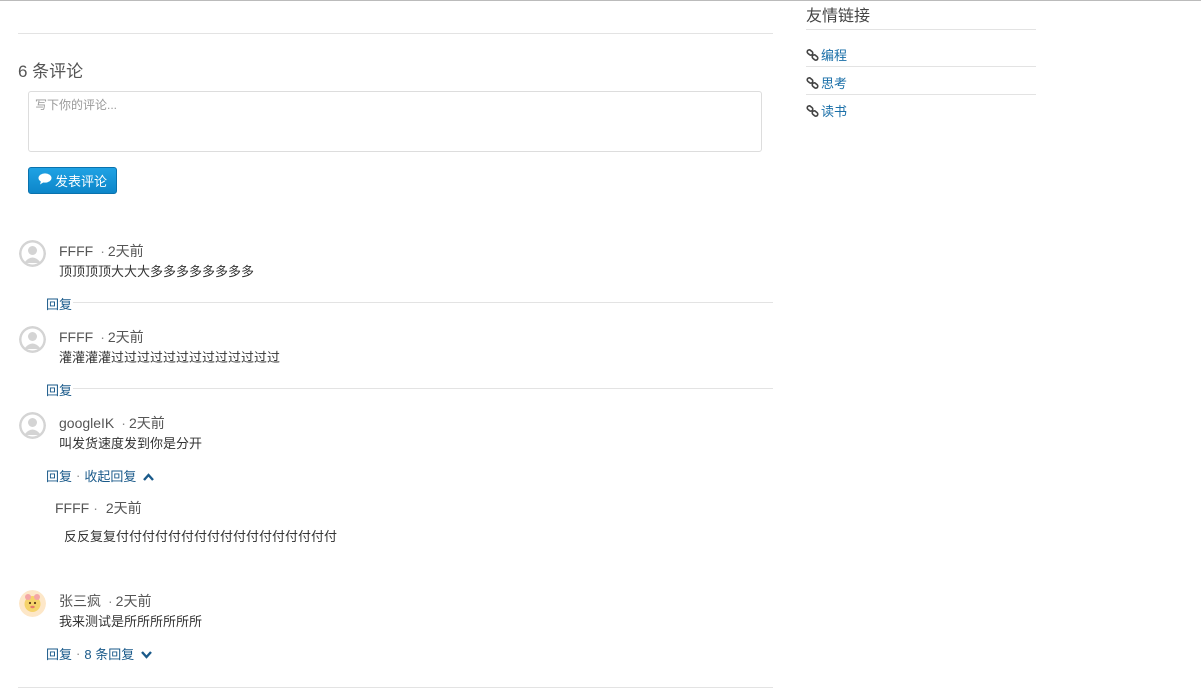  What do you see at coordinates (109, 654) in the screenshot?
I see `expand-replies-label: 8 条回复` at bounding box center [109, 654].